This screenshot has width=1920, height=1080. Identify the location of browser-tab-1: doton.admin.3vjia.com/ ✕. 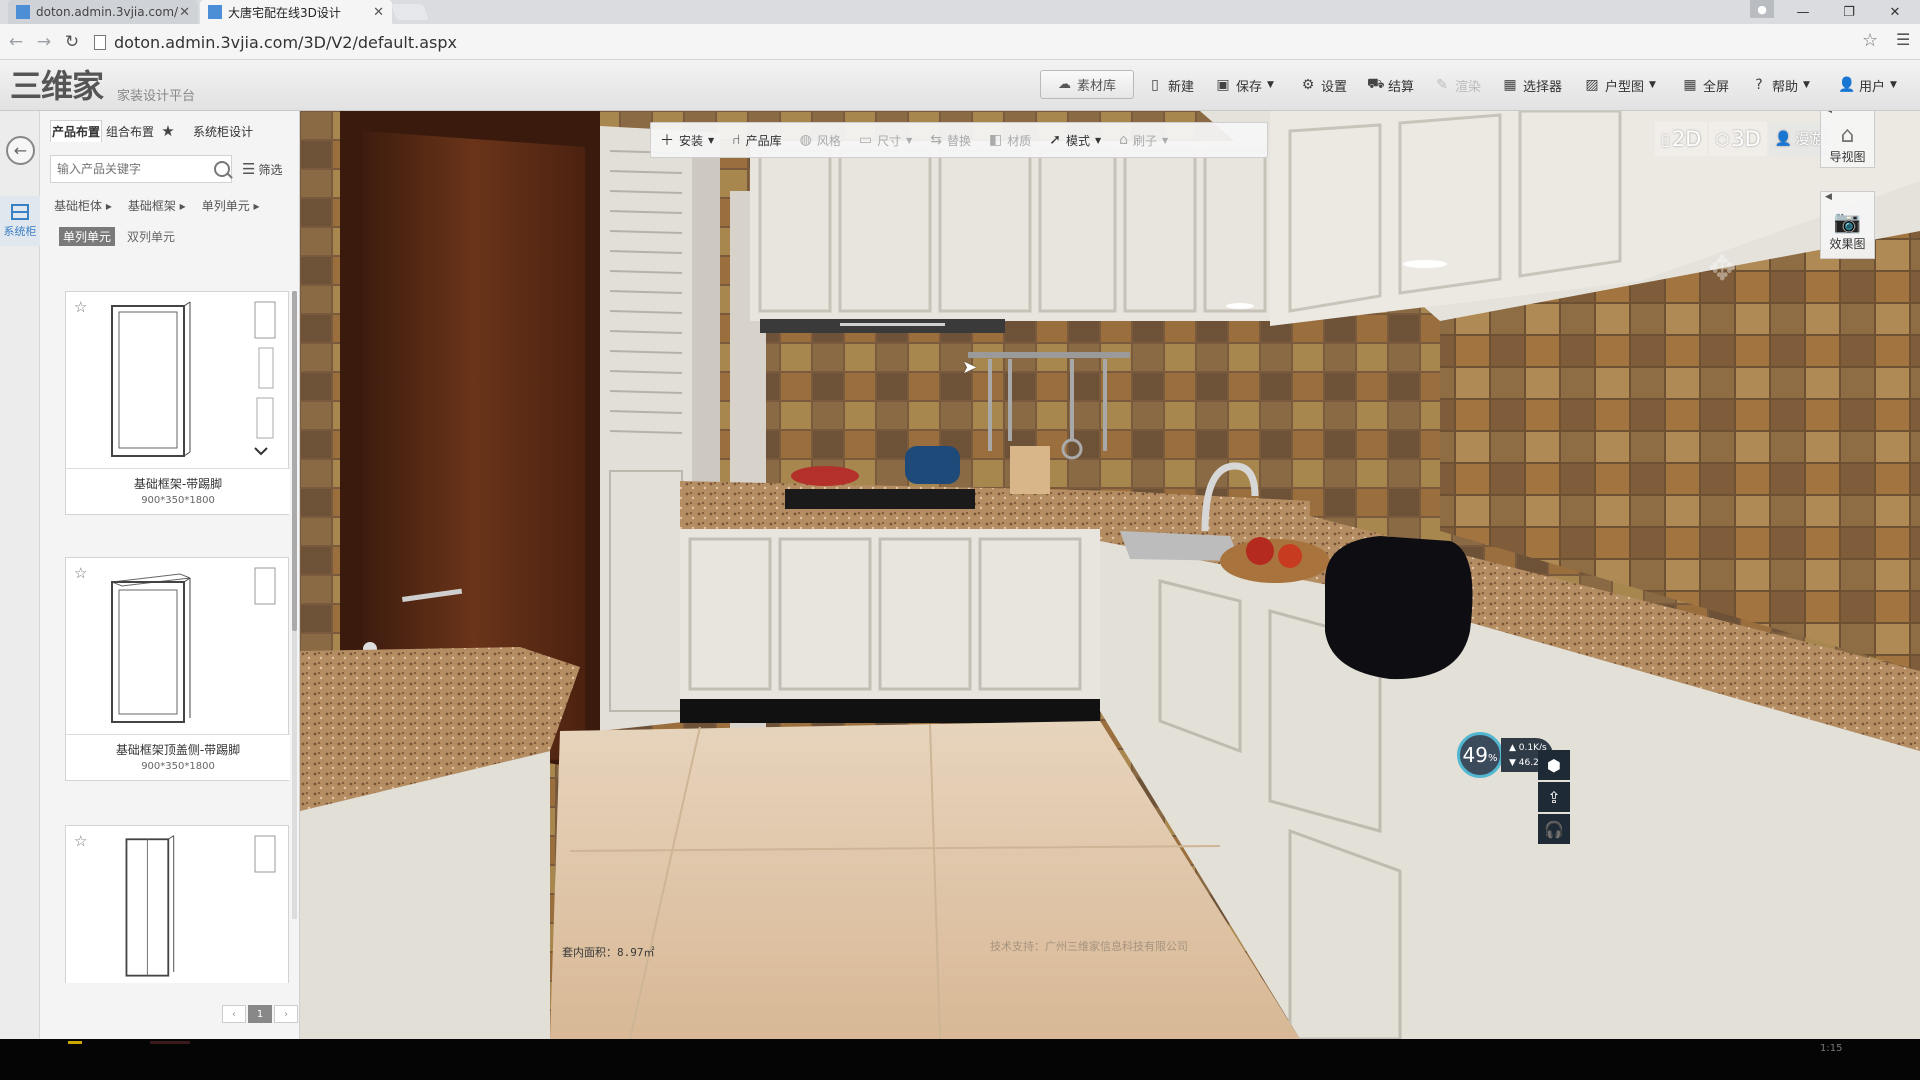
(103, 12).